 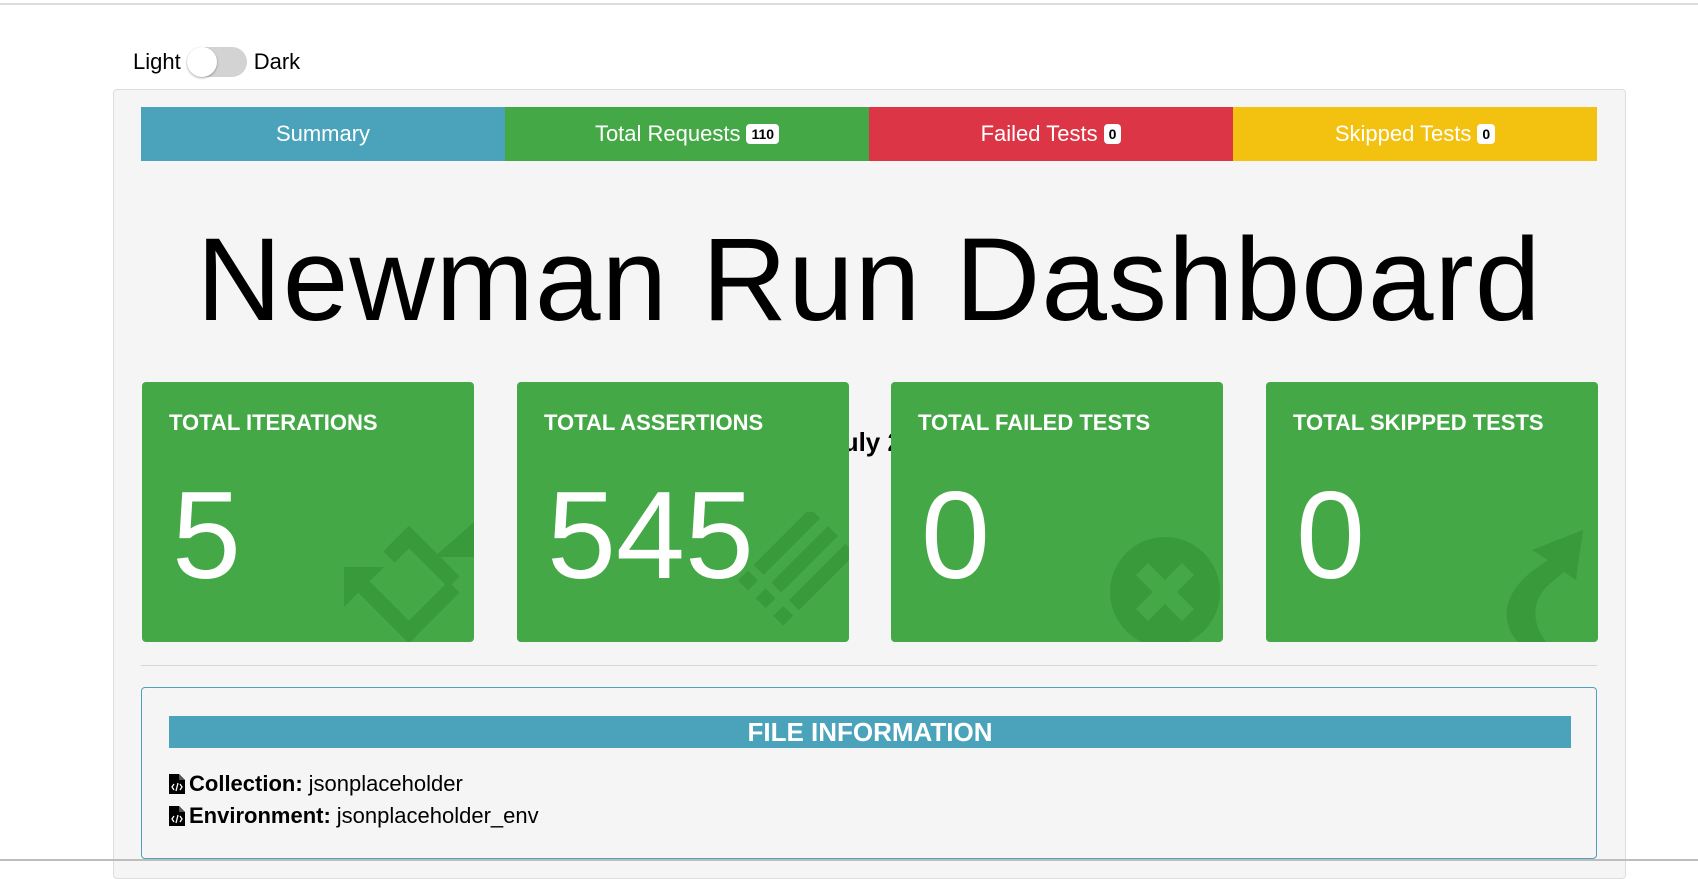 I want to click on environment-value: jsonplaceholder_env, so click(x=437, y=815).